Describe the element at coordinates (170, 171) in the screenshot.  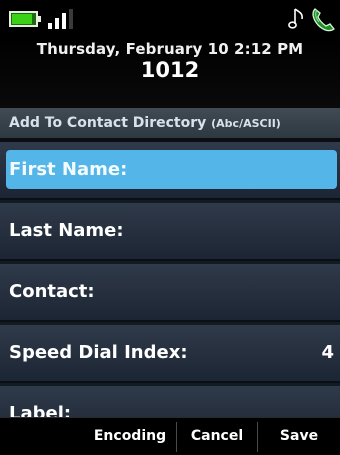
I see `field-first-name: First Name:` at that location.